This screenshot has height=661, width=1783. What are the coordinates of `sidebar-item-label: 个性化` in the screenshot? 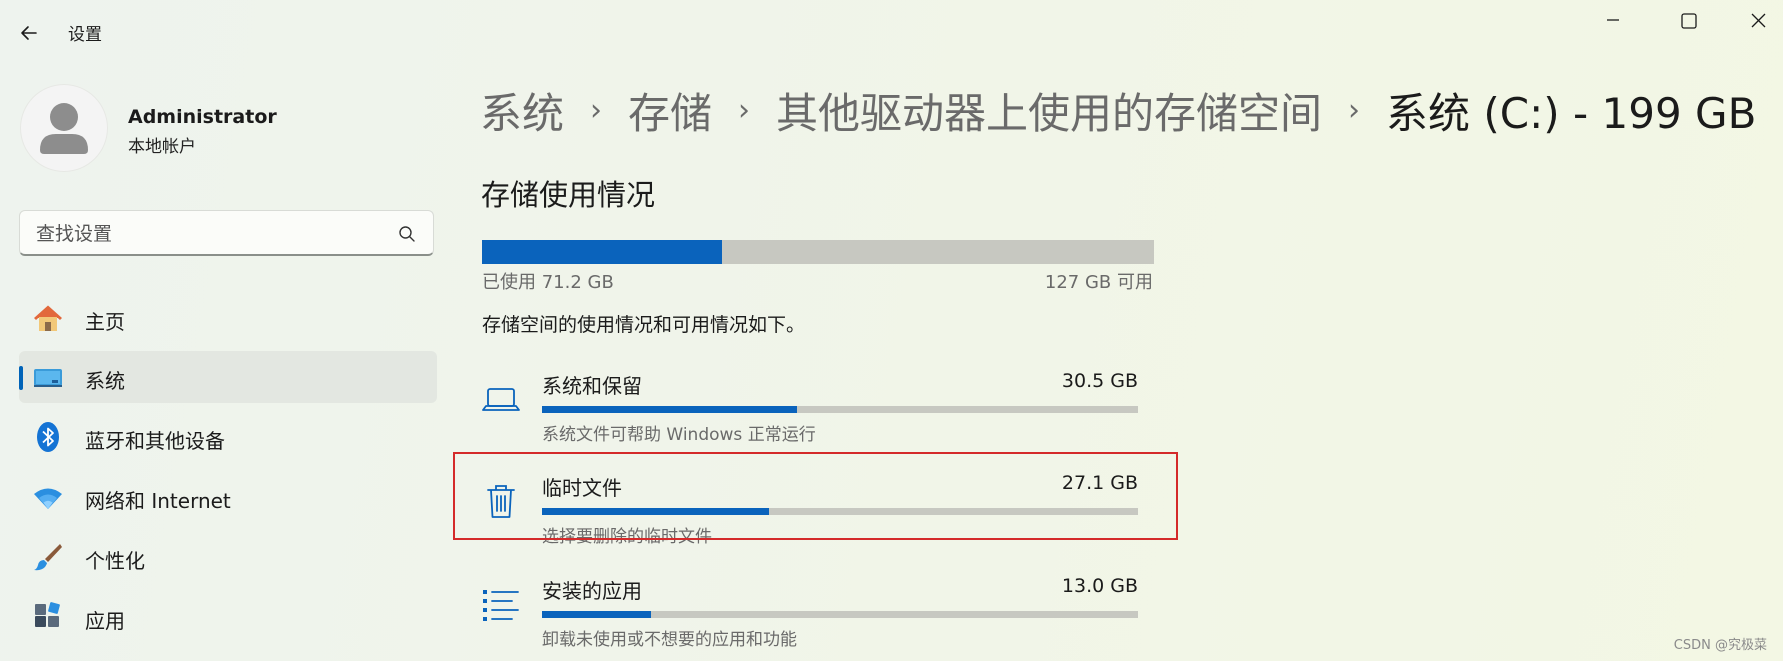 It's located at (115, 561).